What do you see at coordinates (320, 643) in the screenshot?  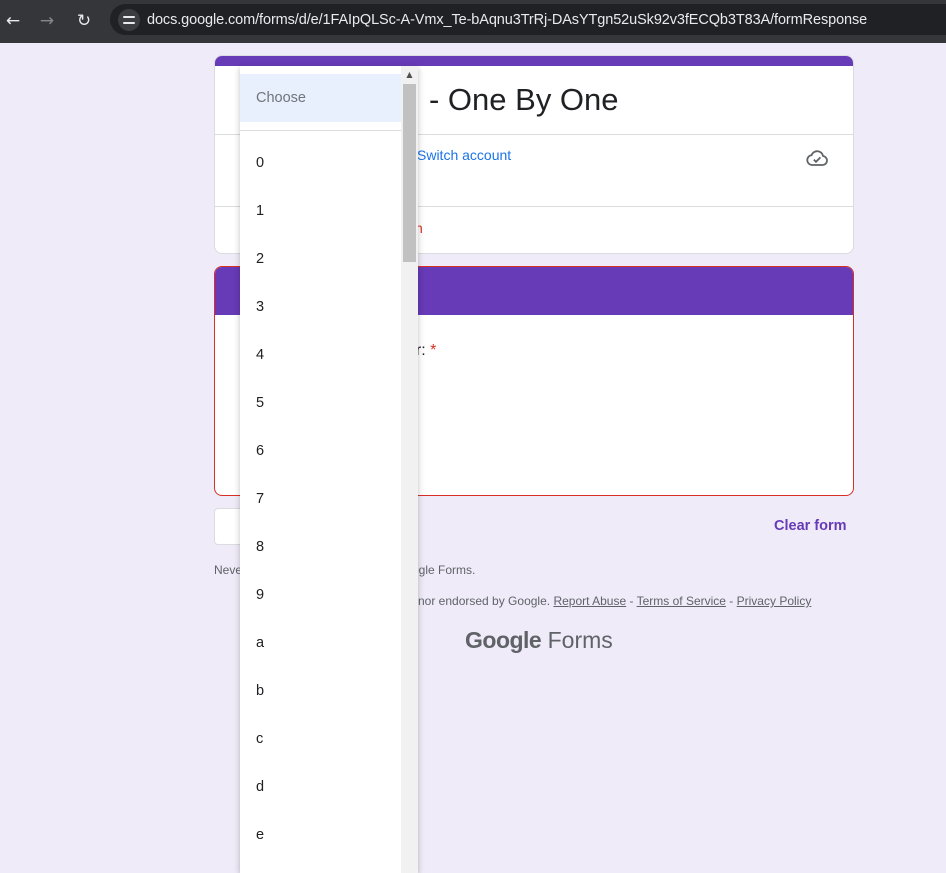 I see `dropdown-option: a` at bounding box center [320, 643].